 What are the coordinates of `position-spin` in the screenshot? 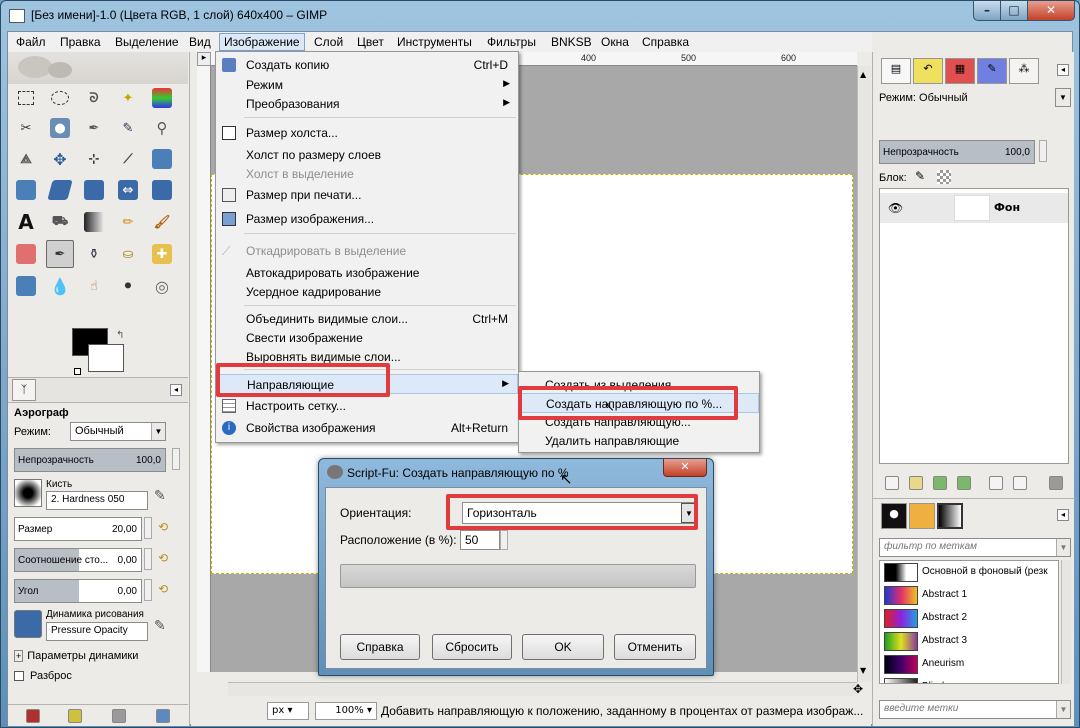 It's located at (504, 540).